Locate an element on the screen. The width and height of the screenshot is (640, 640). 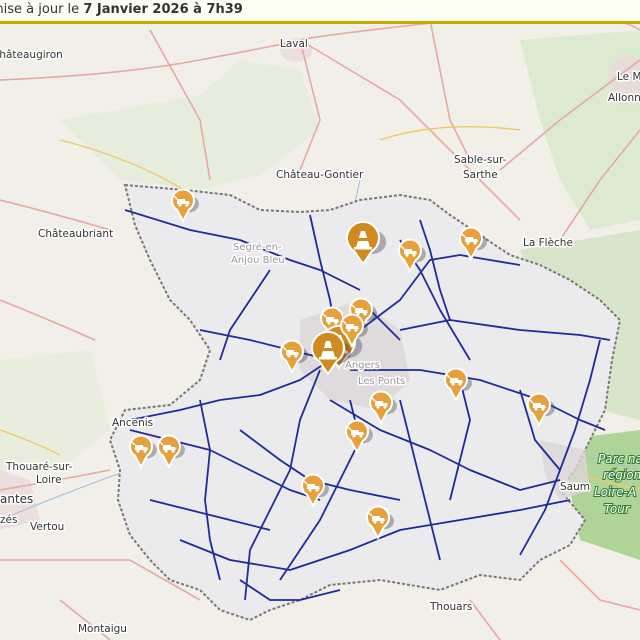
label-park-1: Parc na is located at coordinates (619, 459).